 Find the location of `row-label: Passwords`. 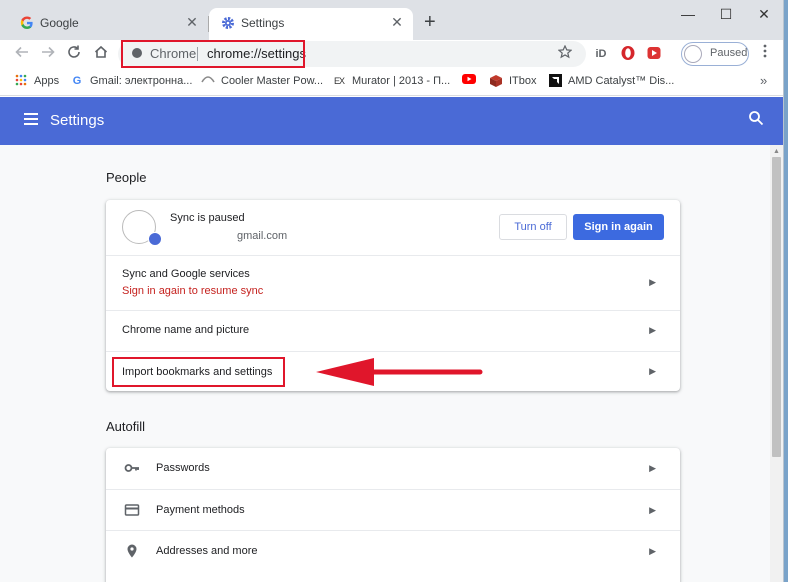

row-label: Passwords is located at coordinates (183, 468).